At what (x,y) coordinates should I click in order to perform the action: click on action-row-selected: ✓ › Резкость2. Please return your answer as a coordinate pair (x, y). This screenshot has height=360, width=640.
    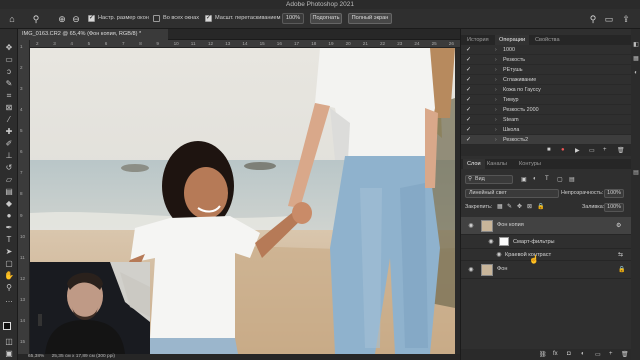
    Looking at the image, I should click on (546, 140).